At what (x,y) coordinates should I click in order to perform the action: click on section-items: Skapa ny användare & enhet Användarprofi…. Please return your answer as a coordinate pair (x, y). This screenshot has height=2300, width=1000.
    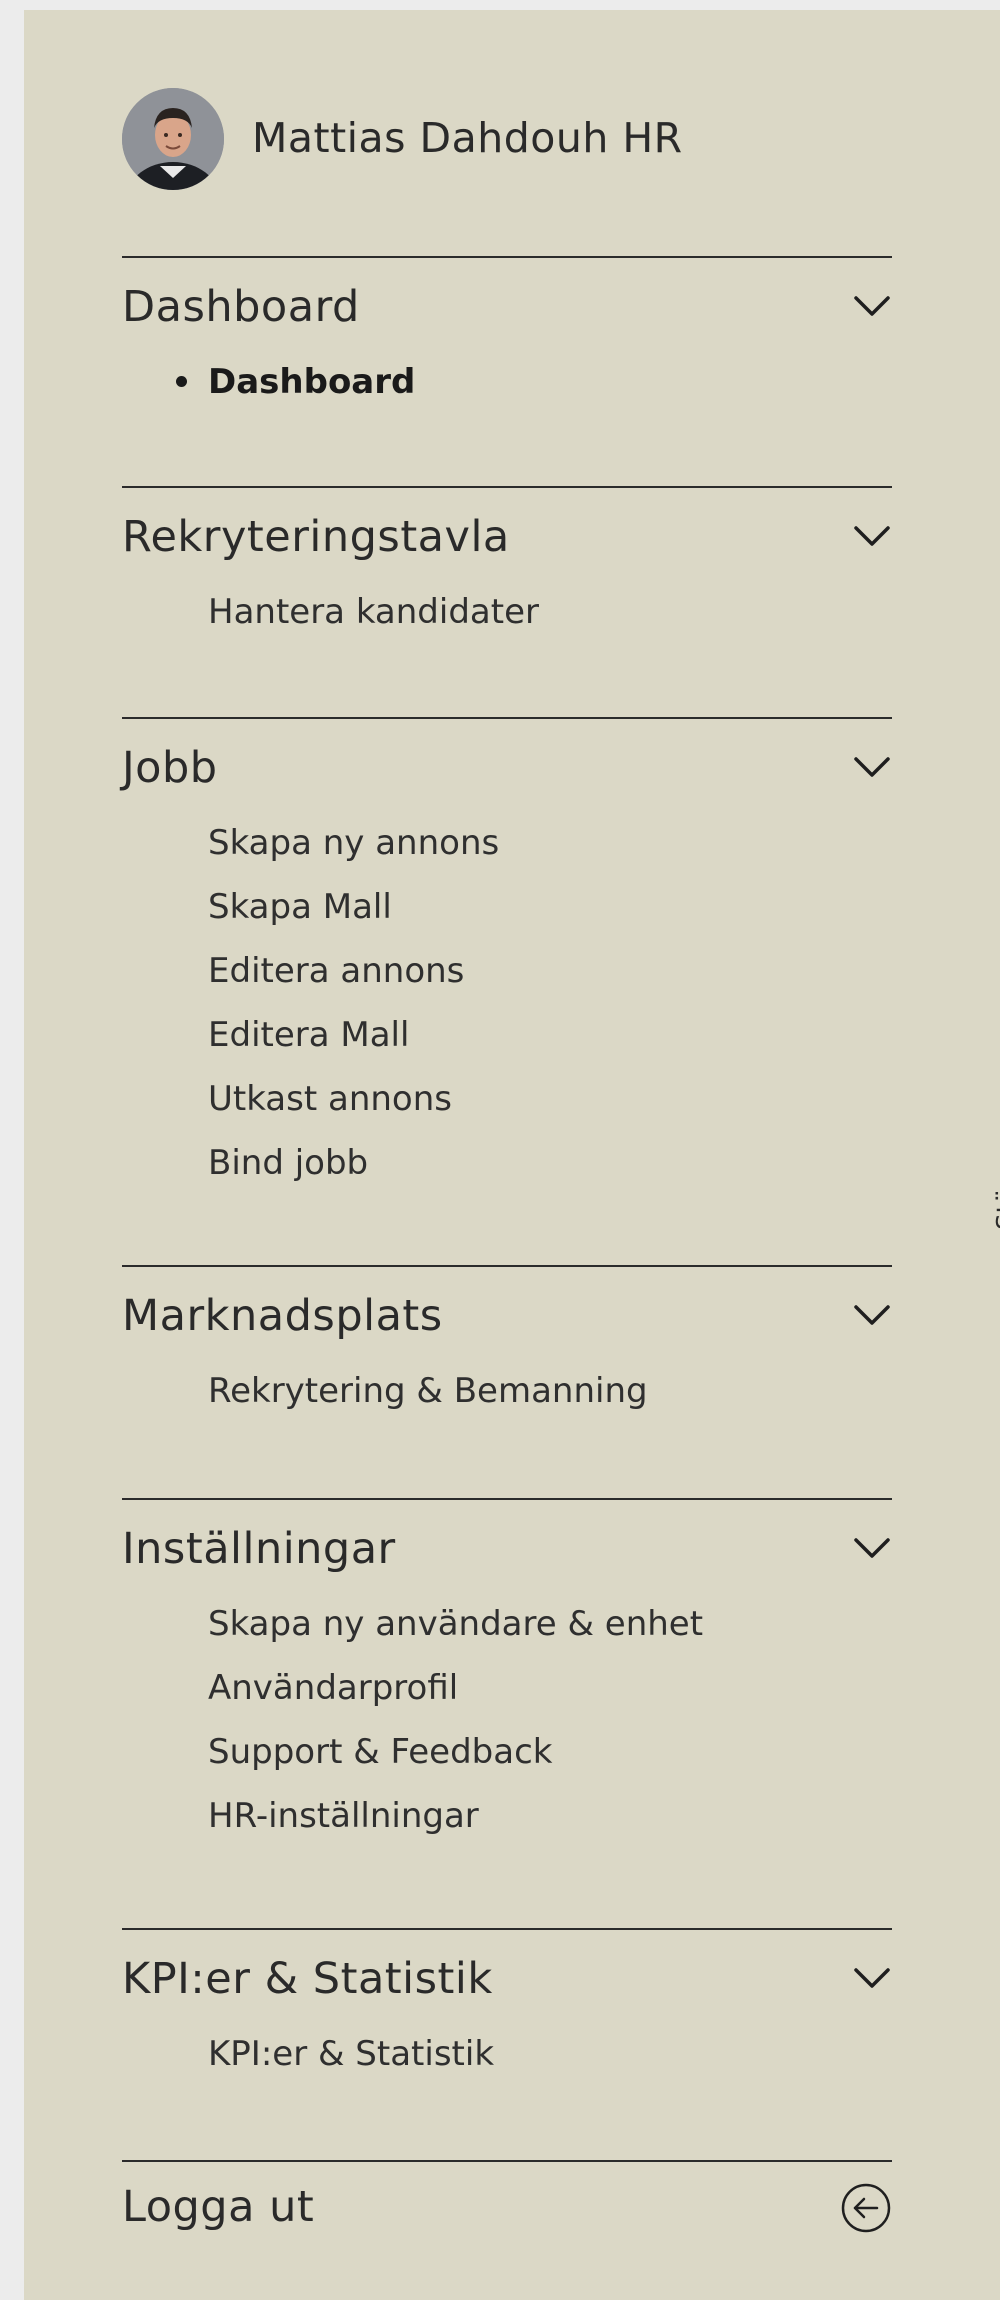
    Looking at the image, I should click on (455, 1732).